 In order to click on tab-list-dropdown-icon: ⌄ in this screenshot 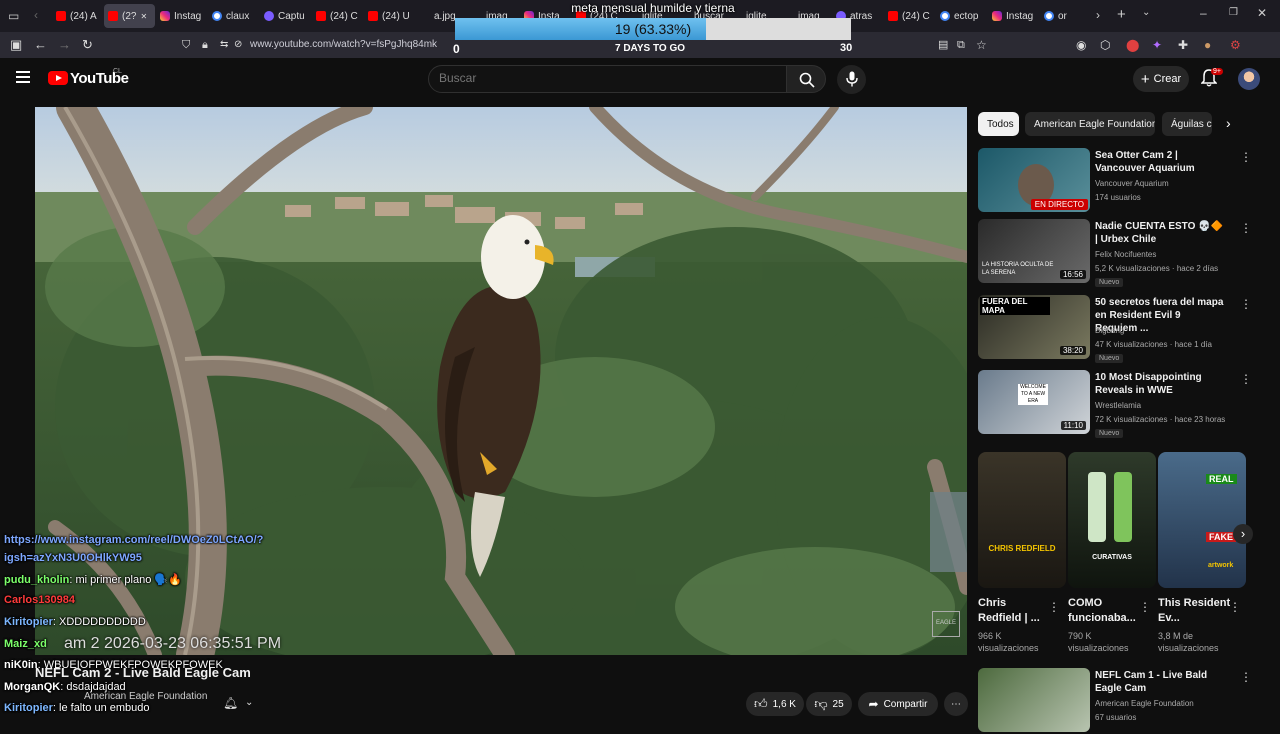, I will do `click(1146, 12)`.